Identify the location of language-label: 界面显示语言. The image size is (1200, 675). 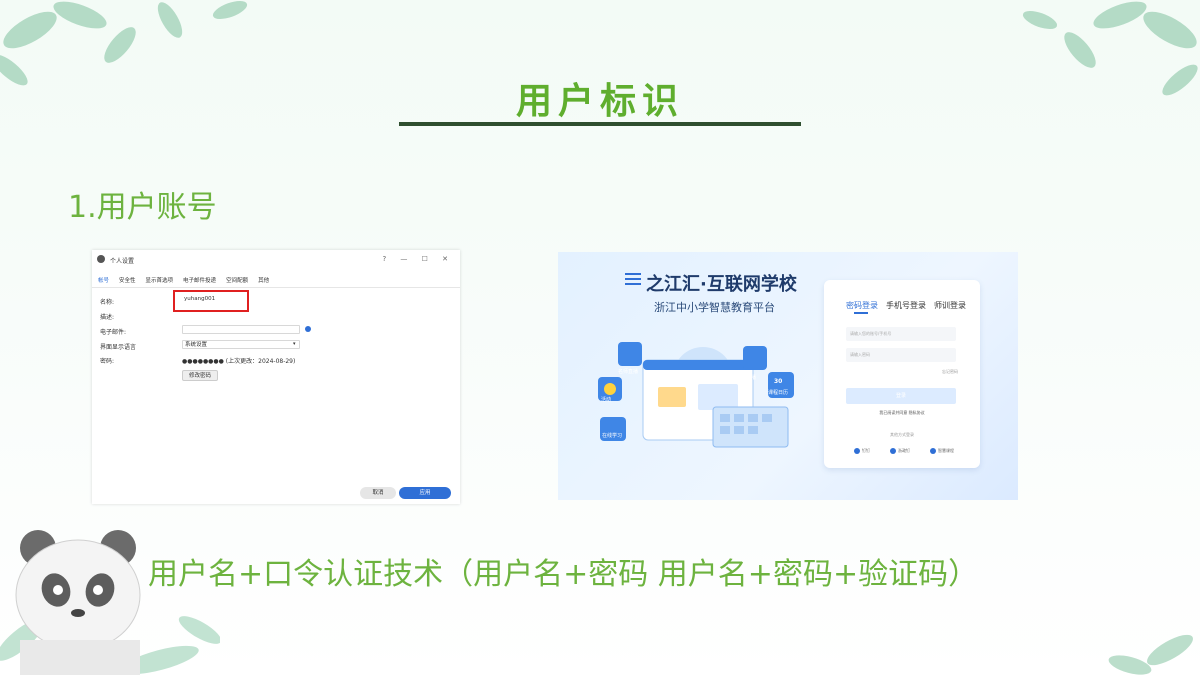
(118, 347).